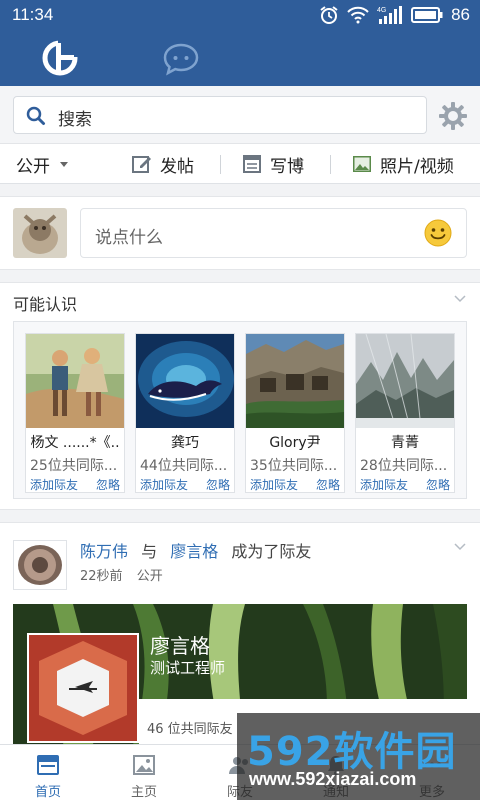 This screenshot has height=800, width=480. What do you see at coordinates (180, 646) in the screenshot?
I see `card-name: 廖言格` at bounding box center [180, 646].